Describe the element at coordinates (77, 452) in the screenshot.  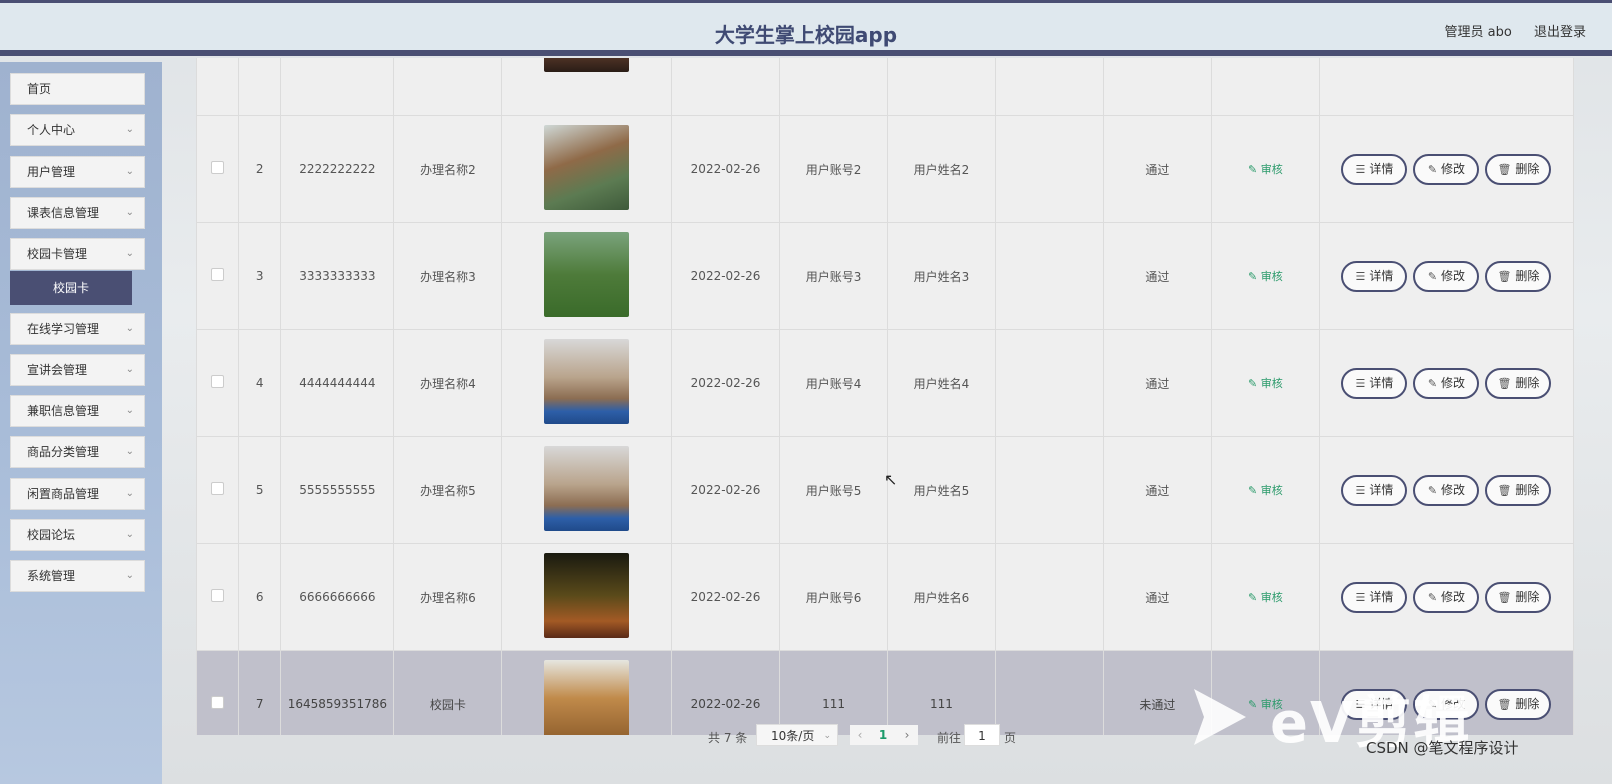
I see `sidebar-item-8: 商品分类管理 ⌄` at that location.